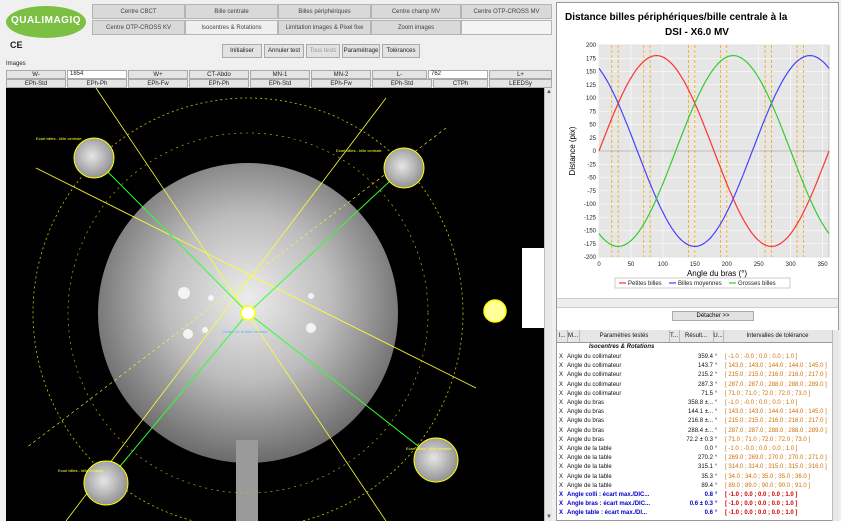 The width and height of the screenshot is (841, 521). I want to click on chart-x-label: Angle du bras (°), so click(717, 273).